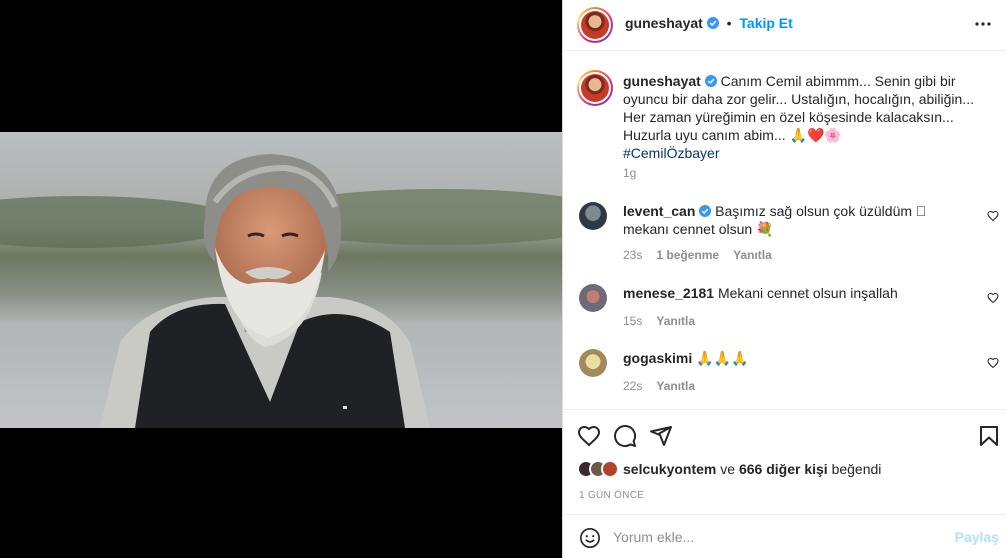  What do you see at coordinates (625, 436) in the screenshot?
I see `comment-icon` at bounding box center [625, 436].